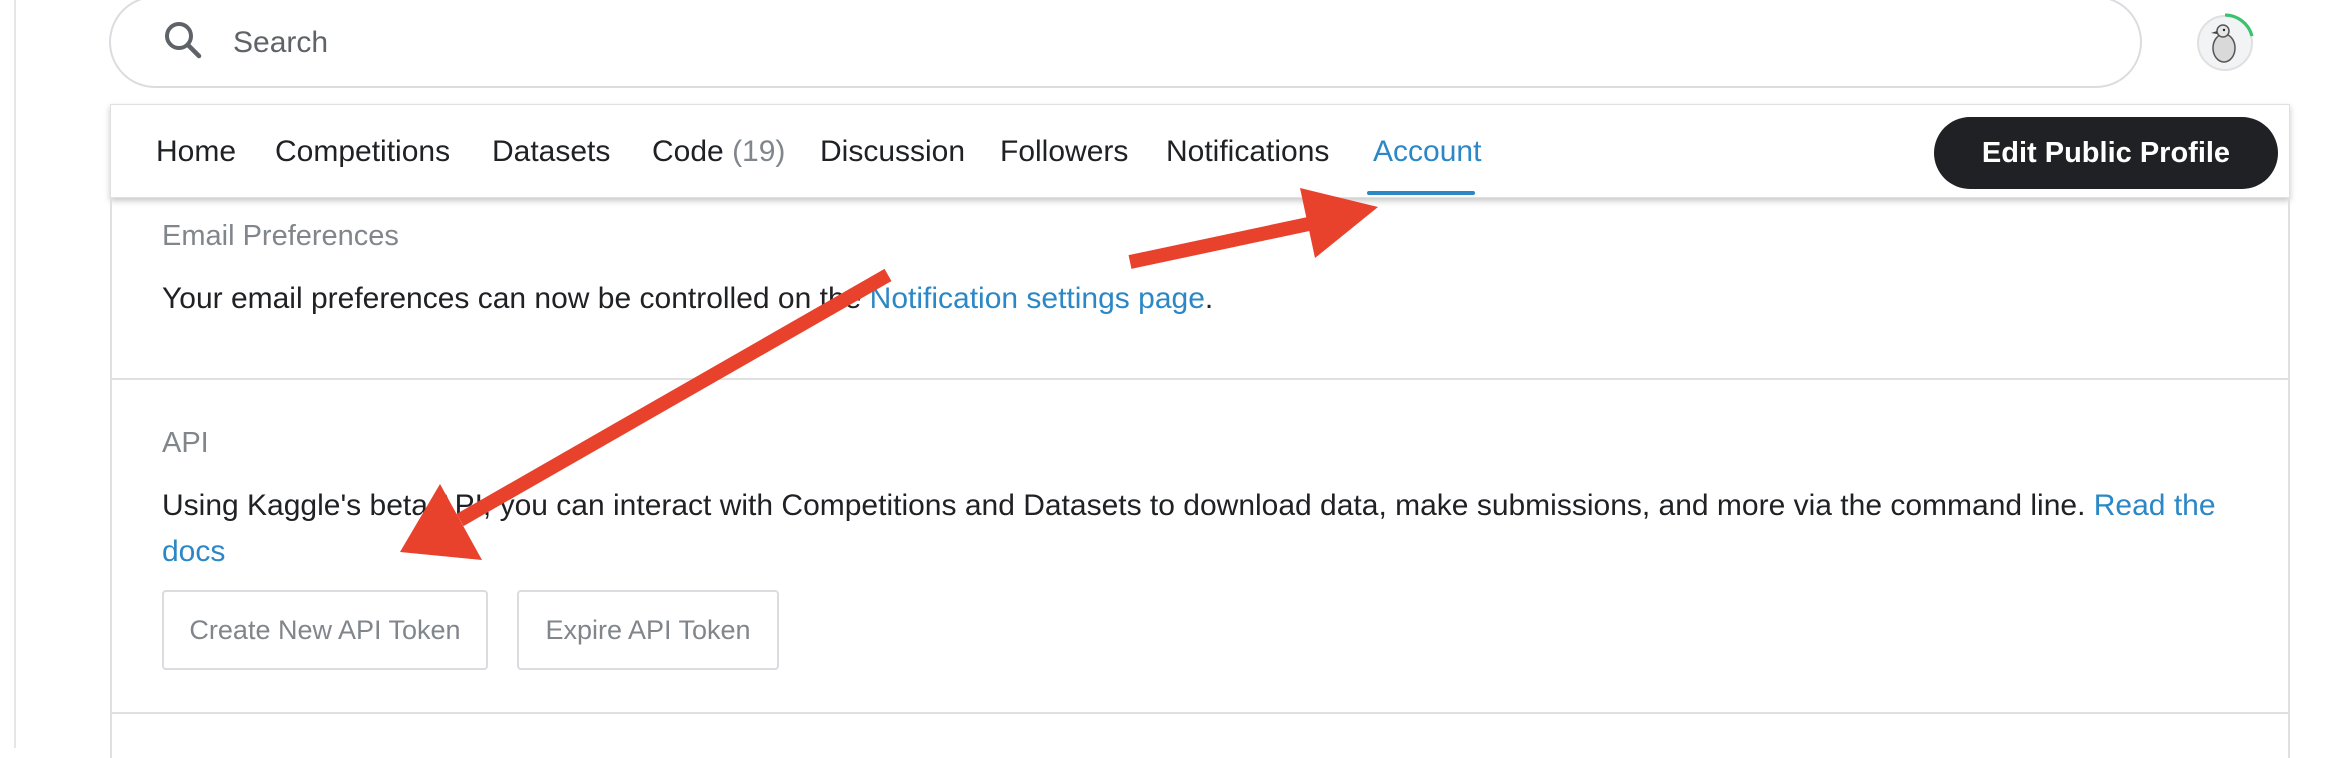 The height and width of the screenshot is (758, 2338). What do you see at coordinates (892, 152) in the screenshot?
I see `tab-discussion: Discussion` at bounding box center [892, 152].